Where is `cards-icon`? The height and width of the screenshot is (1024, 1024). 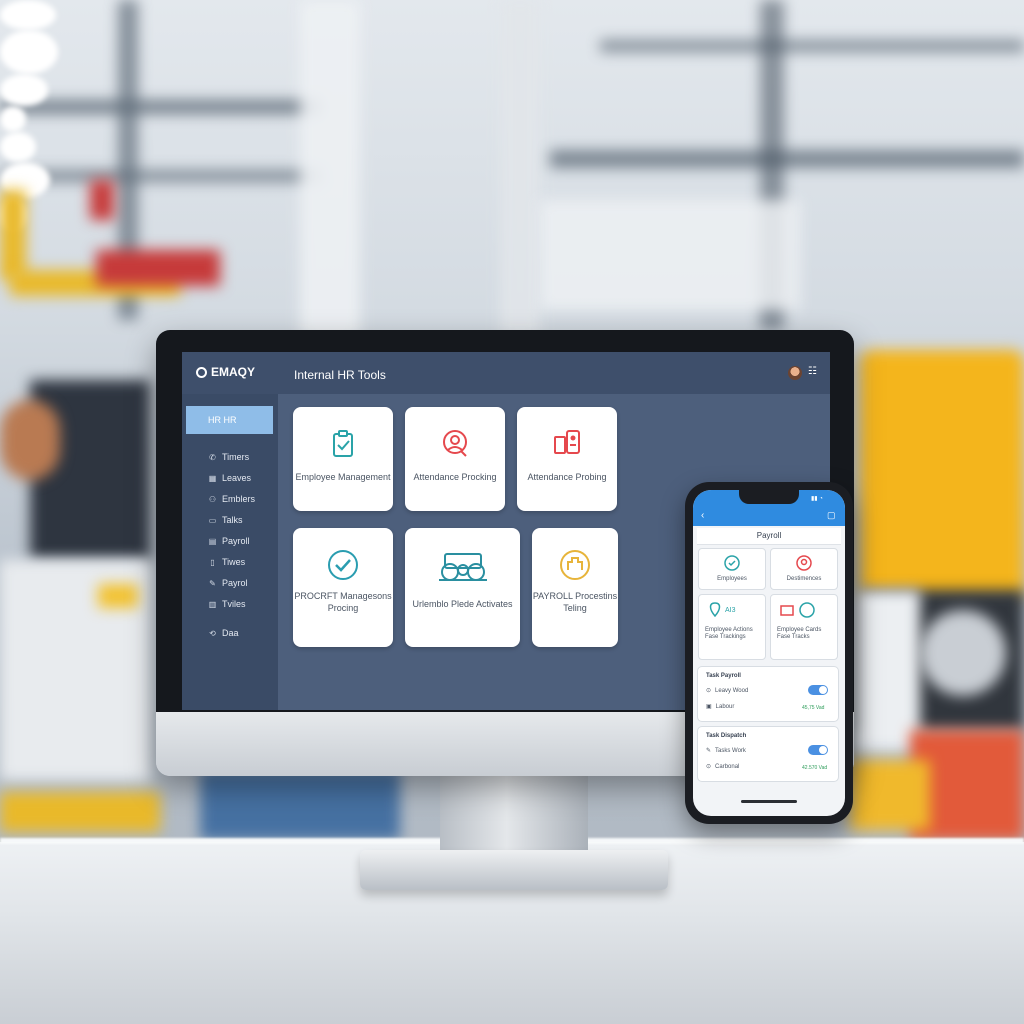 cards-icon is located at coordinates (797, 610).